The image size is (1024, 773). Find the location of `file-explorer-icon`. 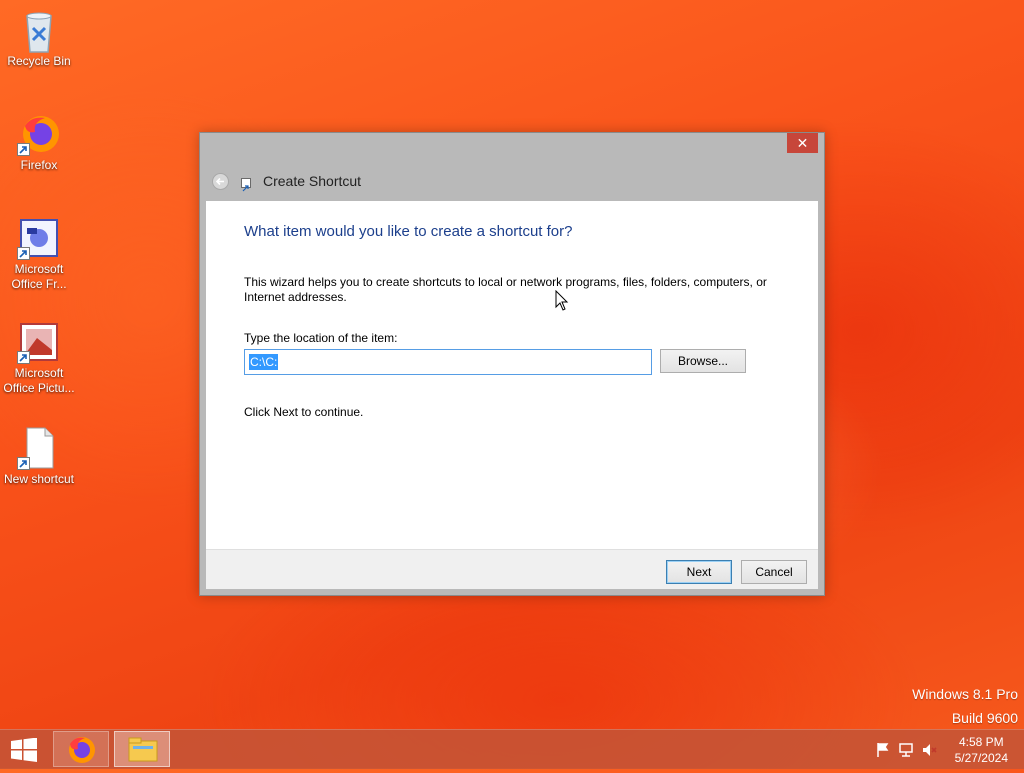

file-explorer-icon is located at coordinates (143, 749).